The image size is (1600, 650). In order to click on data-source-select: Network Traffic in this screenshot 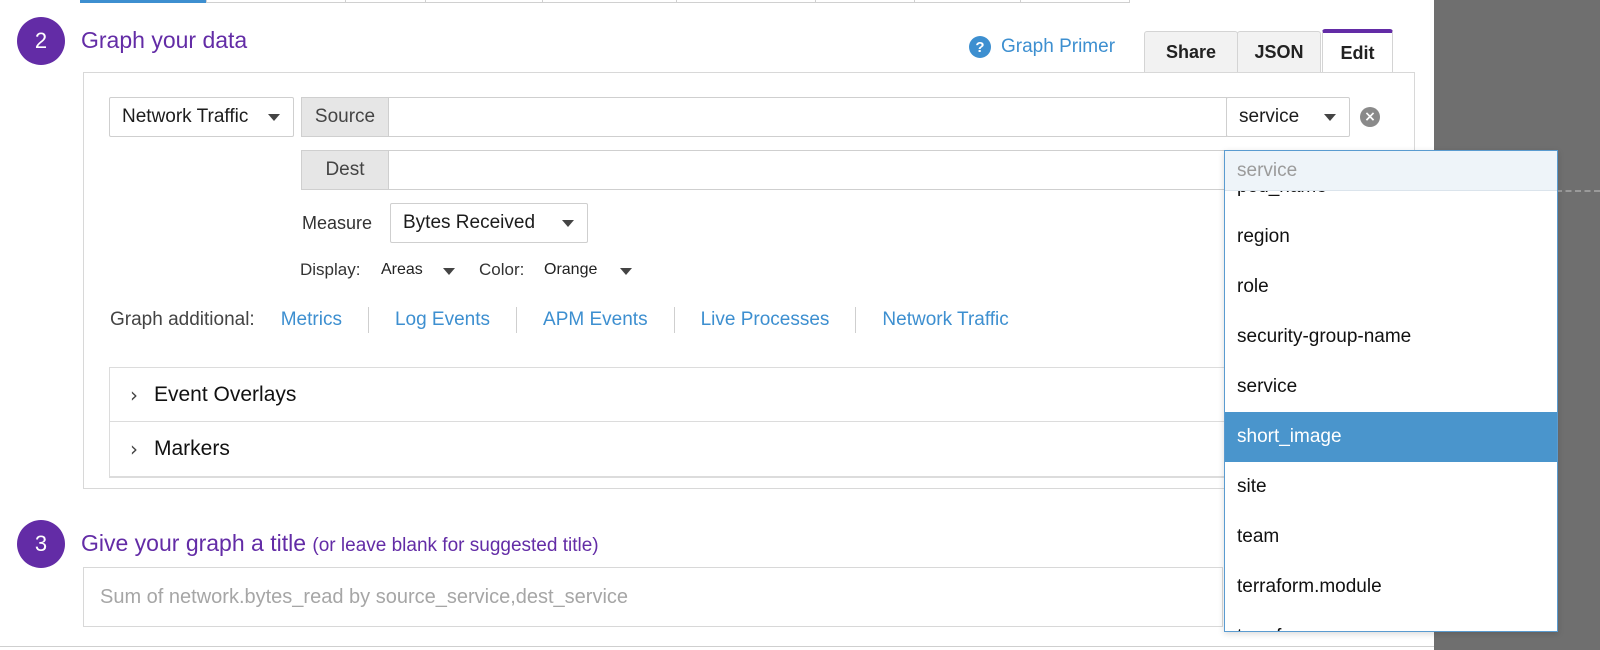, I will do `click(201, 117)`.